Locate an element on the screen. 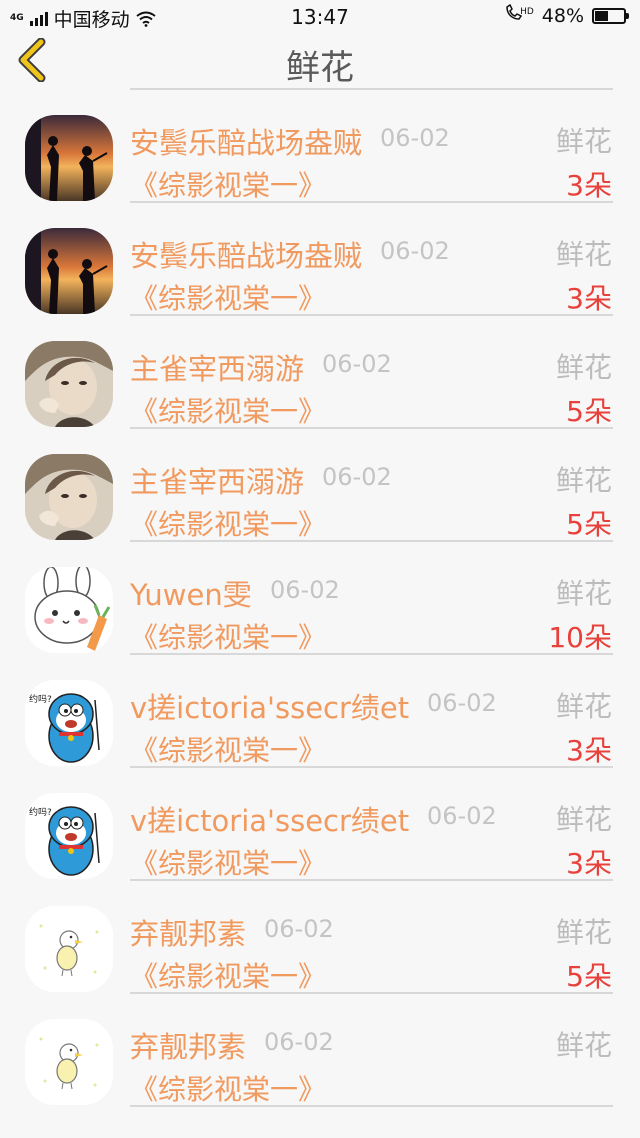 This screenshot has height=1138, width=640. list-item: 弃靓邦素 06-02 鲜花《综影视棠一》 5朵 is located at coordinates (320, 936).